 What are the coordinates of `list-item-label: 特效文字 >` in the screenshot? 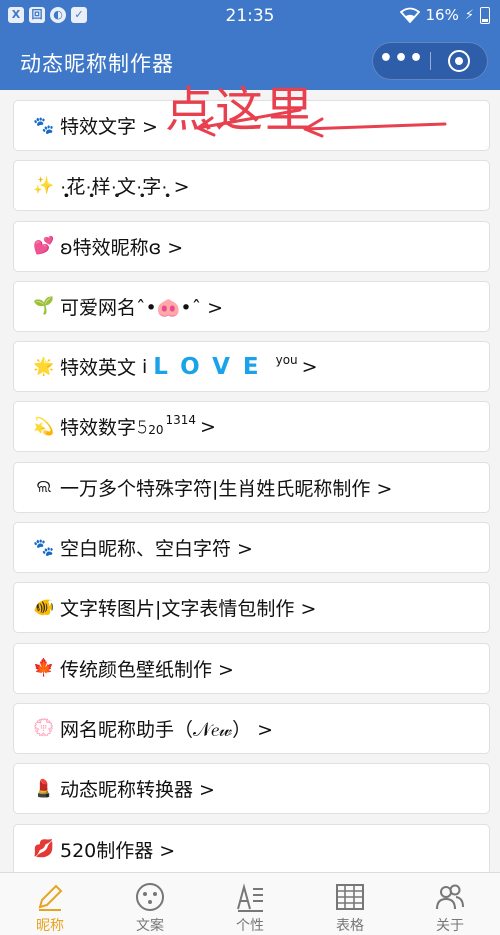 It's located at (109, 127).